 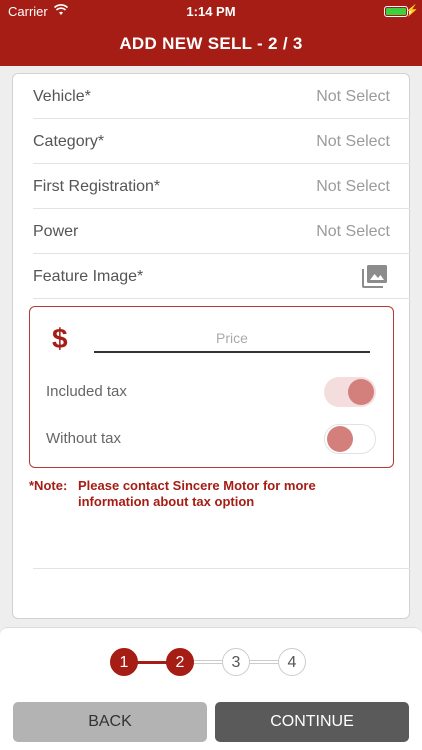 What do you see at coordinates (221, 96) in the screenshot?
I see `vehicle-row: Vehicle* Not Select` at bounding box center [221, 96].